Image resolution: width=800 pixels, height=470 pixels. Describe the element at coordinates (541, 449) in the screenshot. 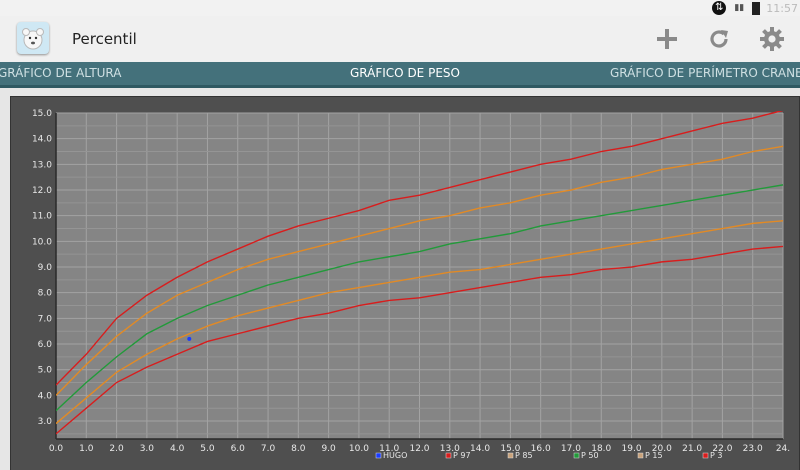

I see `x-tick-label: 16.0` at that location.